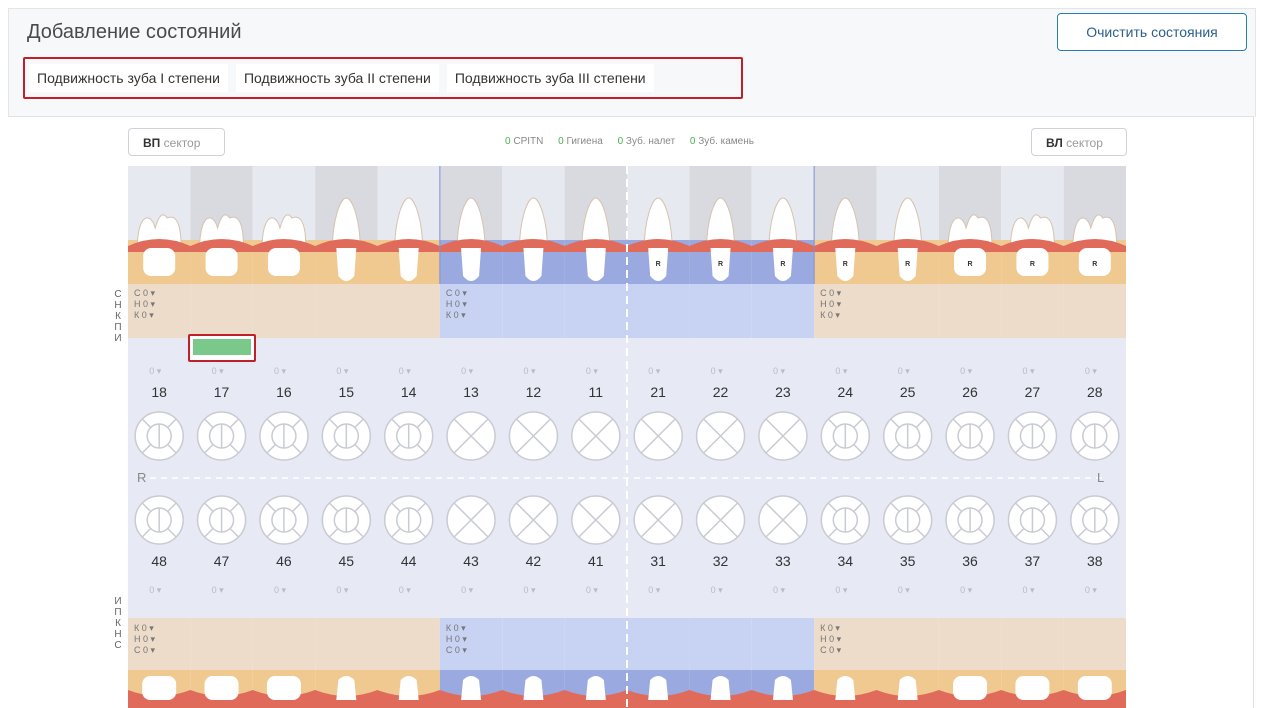 The width and height of the screenshot is (1262, 708). What do you see at coordinates (471, 392) in the screenshot?
I see `tooth-number: 13` at bounding box center [471, 392].